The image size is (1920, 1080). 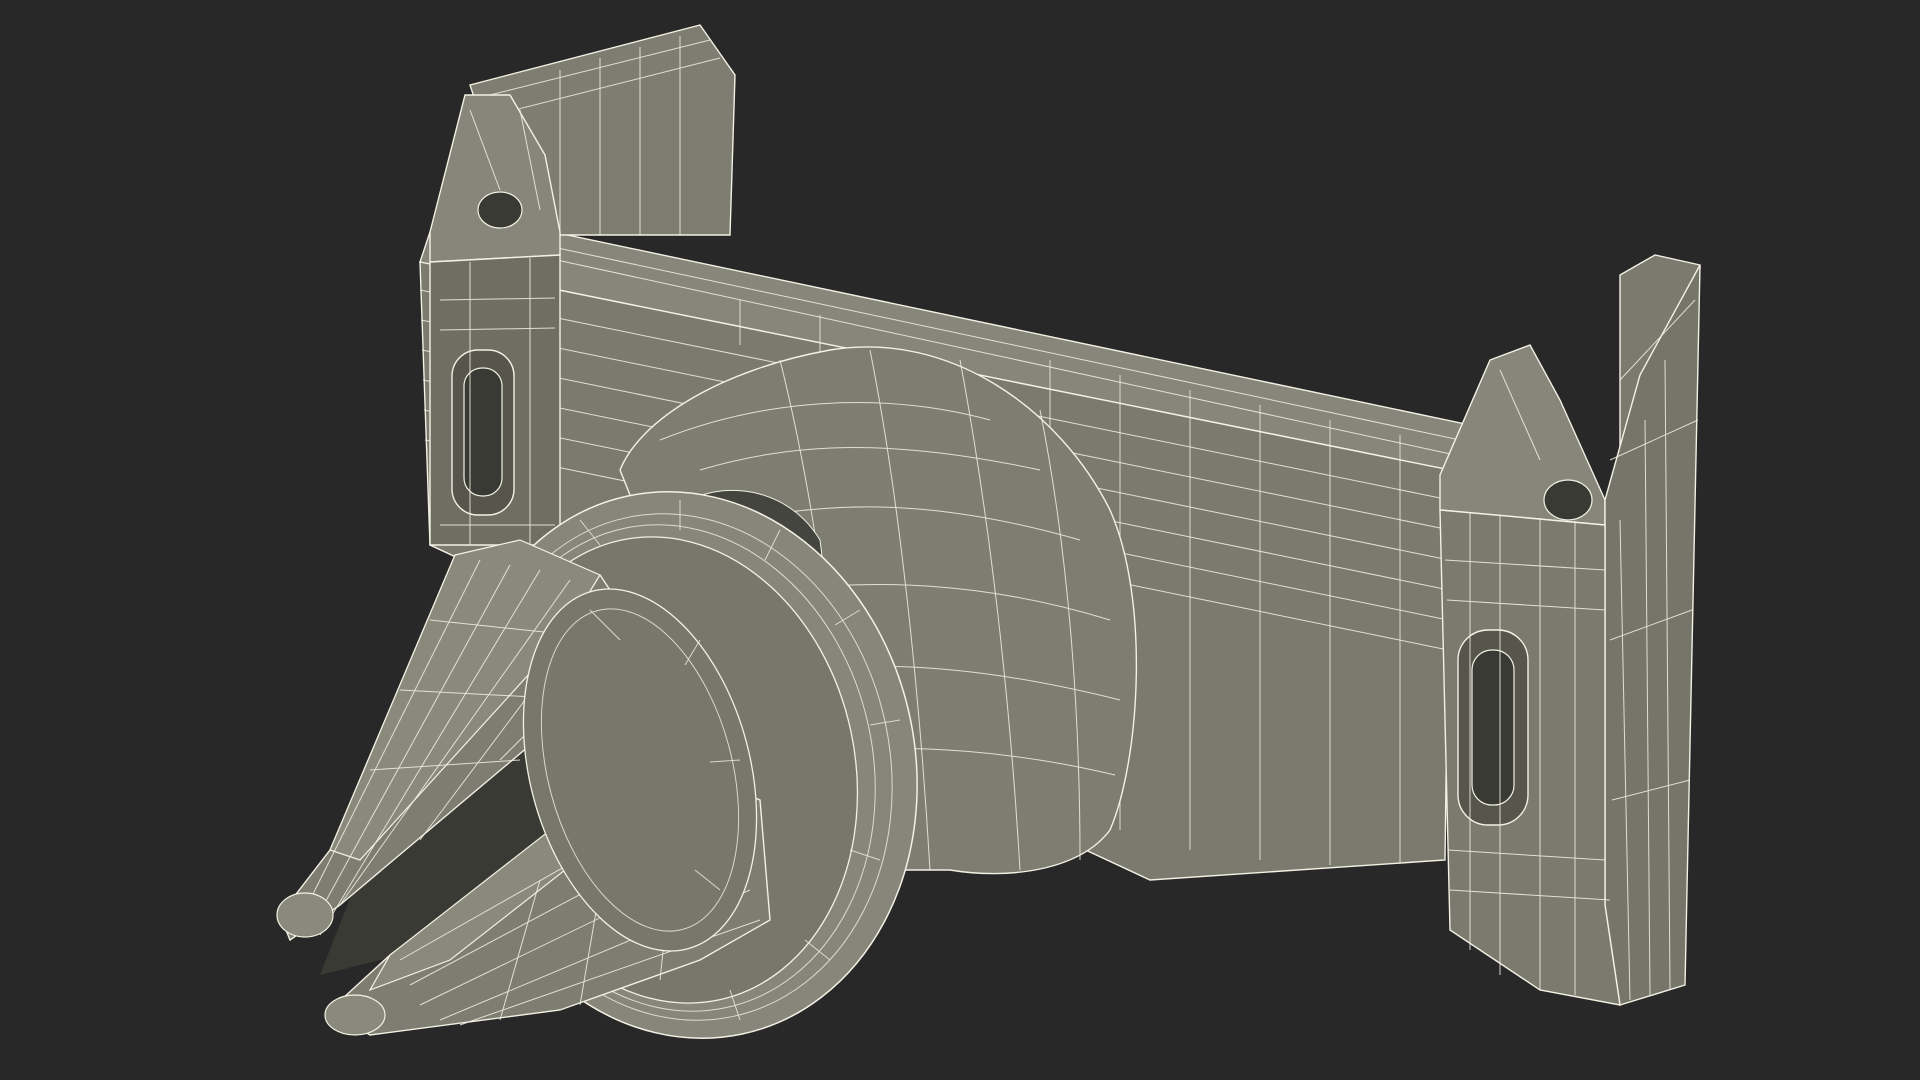 What do you see at coordinates (500, 210) in the screenshot?
I see `left-notch` at bounding box center [500, 210].